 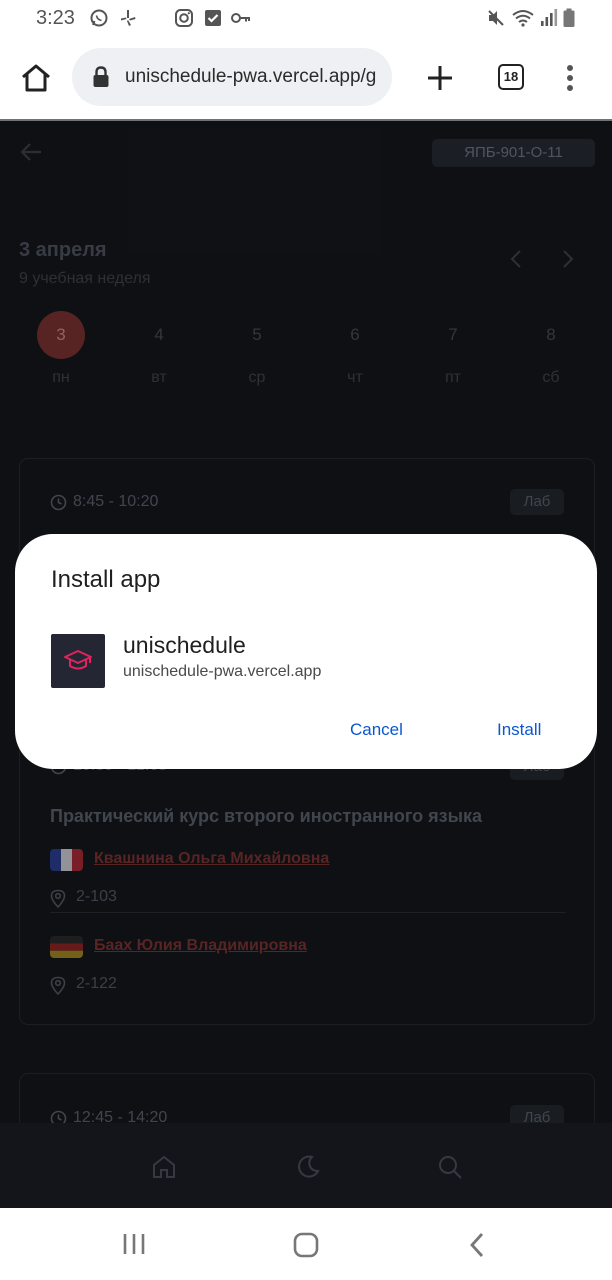 I want to click on signal-icon, so click(x=549, y=17).